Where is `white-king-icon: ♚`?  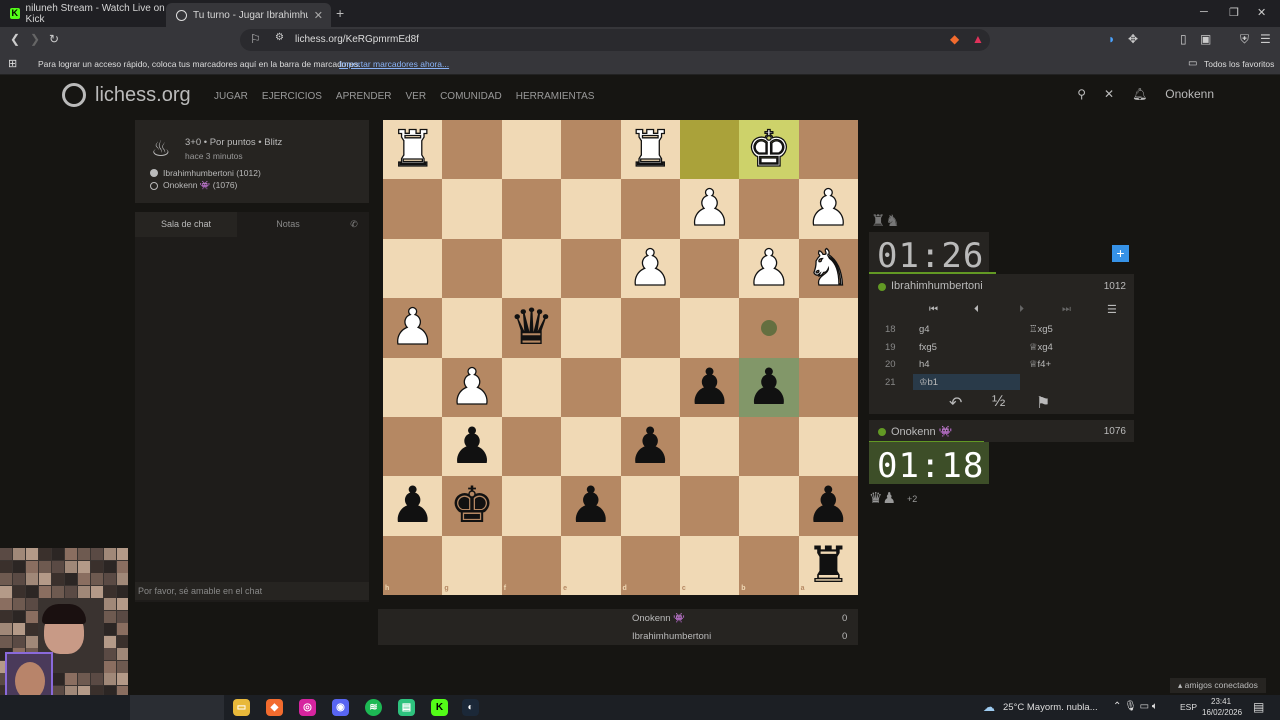 white-king-icon: ♚ is located at coordinates (768, 149).